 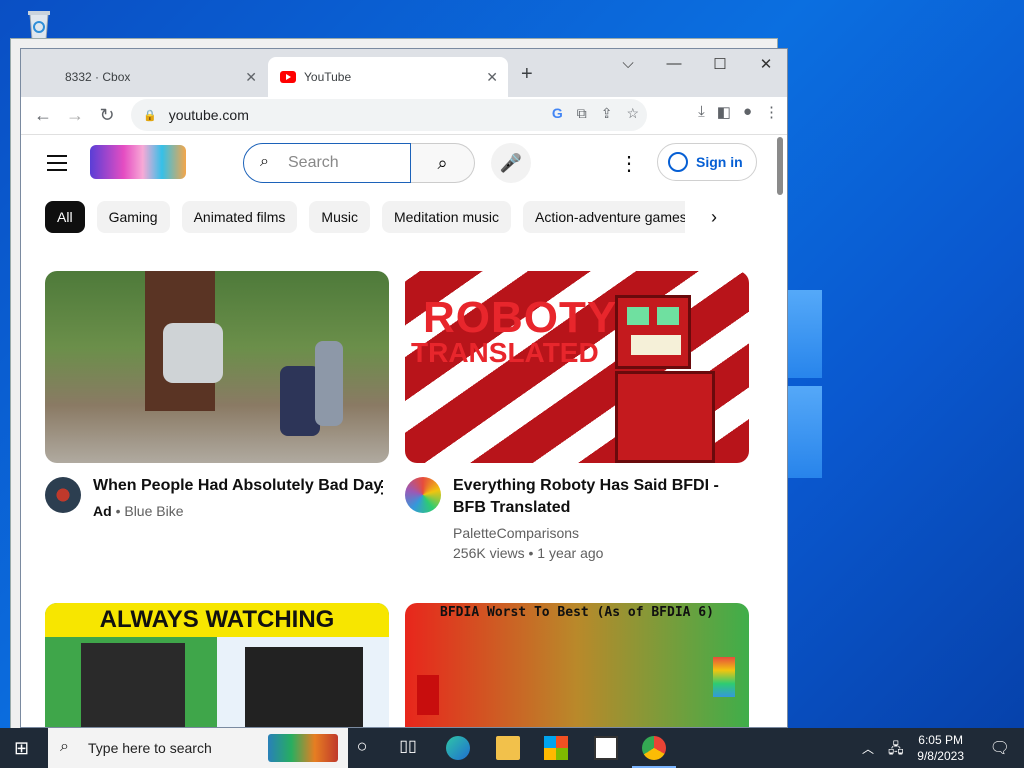 I want to click on thumbnail-text: ALWAYS WATCHING, so click(x=217, y=620).